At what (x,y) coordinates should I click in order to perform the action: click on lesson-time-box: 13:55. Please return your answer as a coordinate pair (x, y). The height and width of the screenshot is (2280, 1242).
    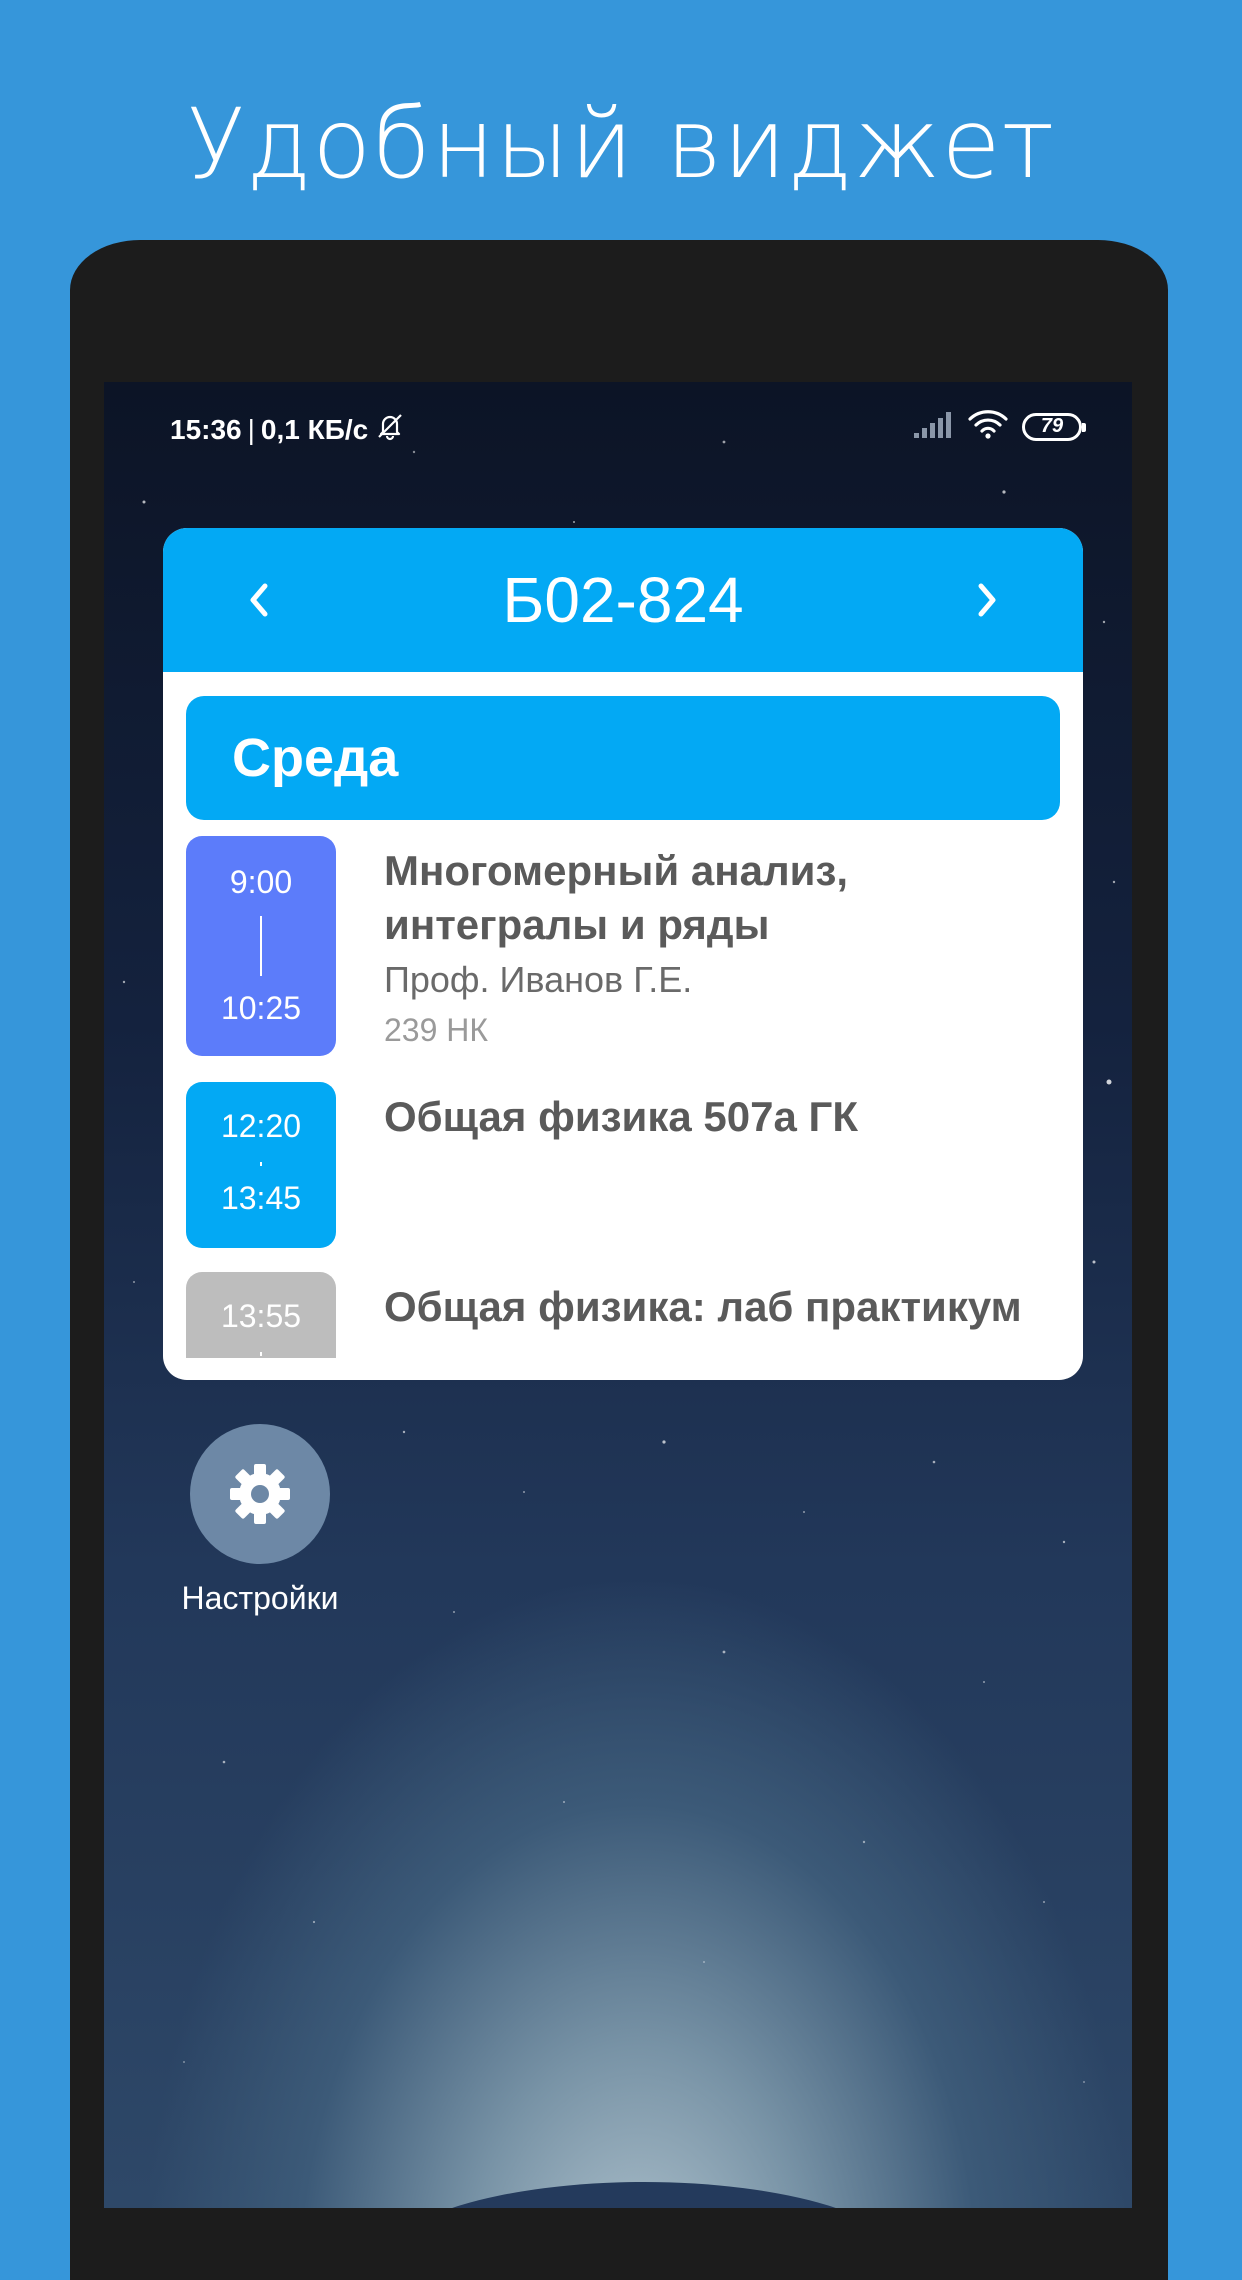
    Looking at the image, I should click on (261, 1315).